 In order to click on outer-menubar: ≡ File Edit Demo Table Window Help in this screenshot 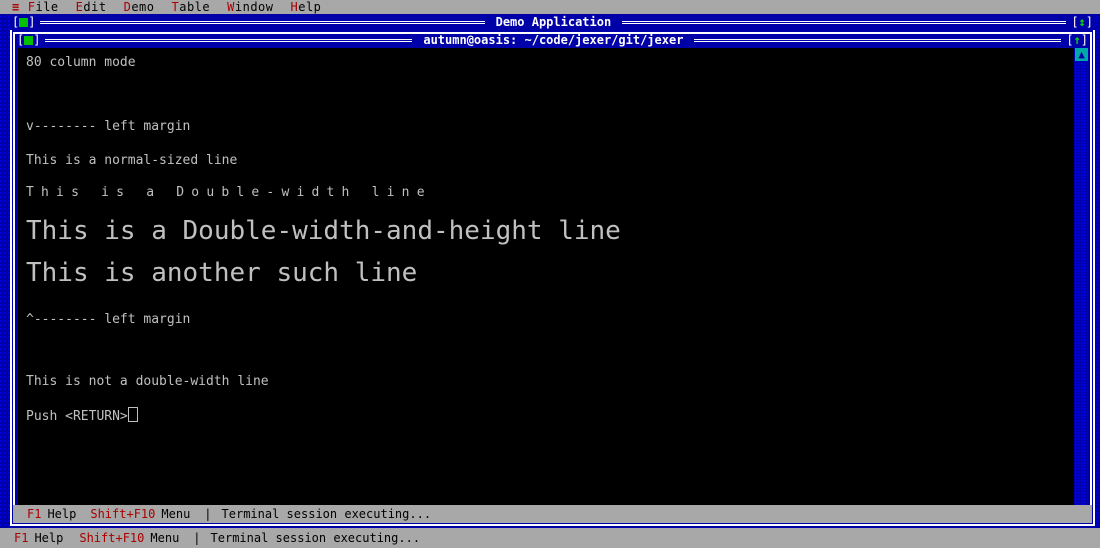, I will do `click(550, 7)`.